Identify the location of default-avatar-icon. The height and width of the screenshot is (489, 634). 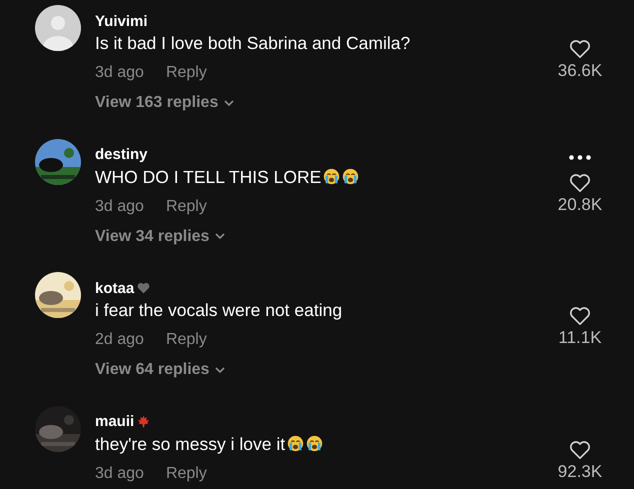
(58, 28).